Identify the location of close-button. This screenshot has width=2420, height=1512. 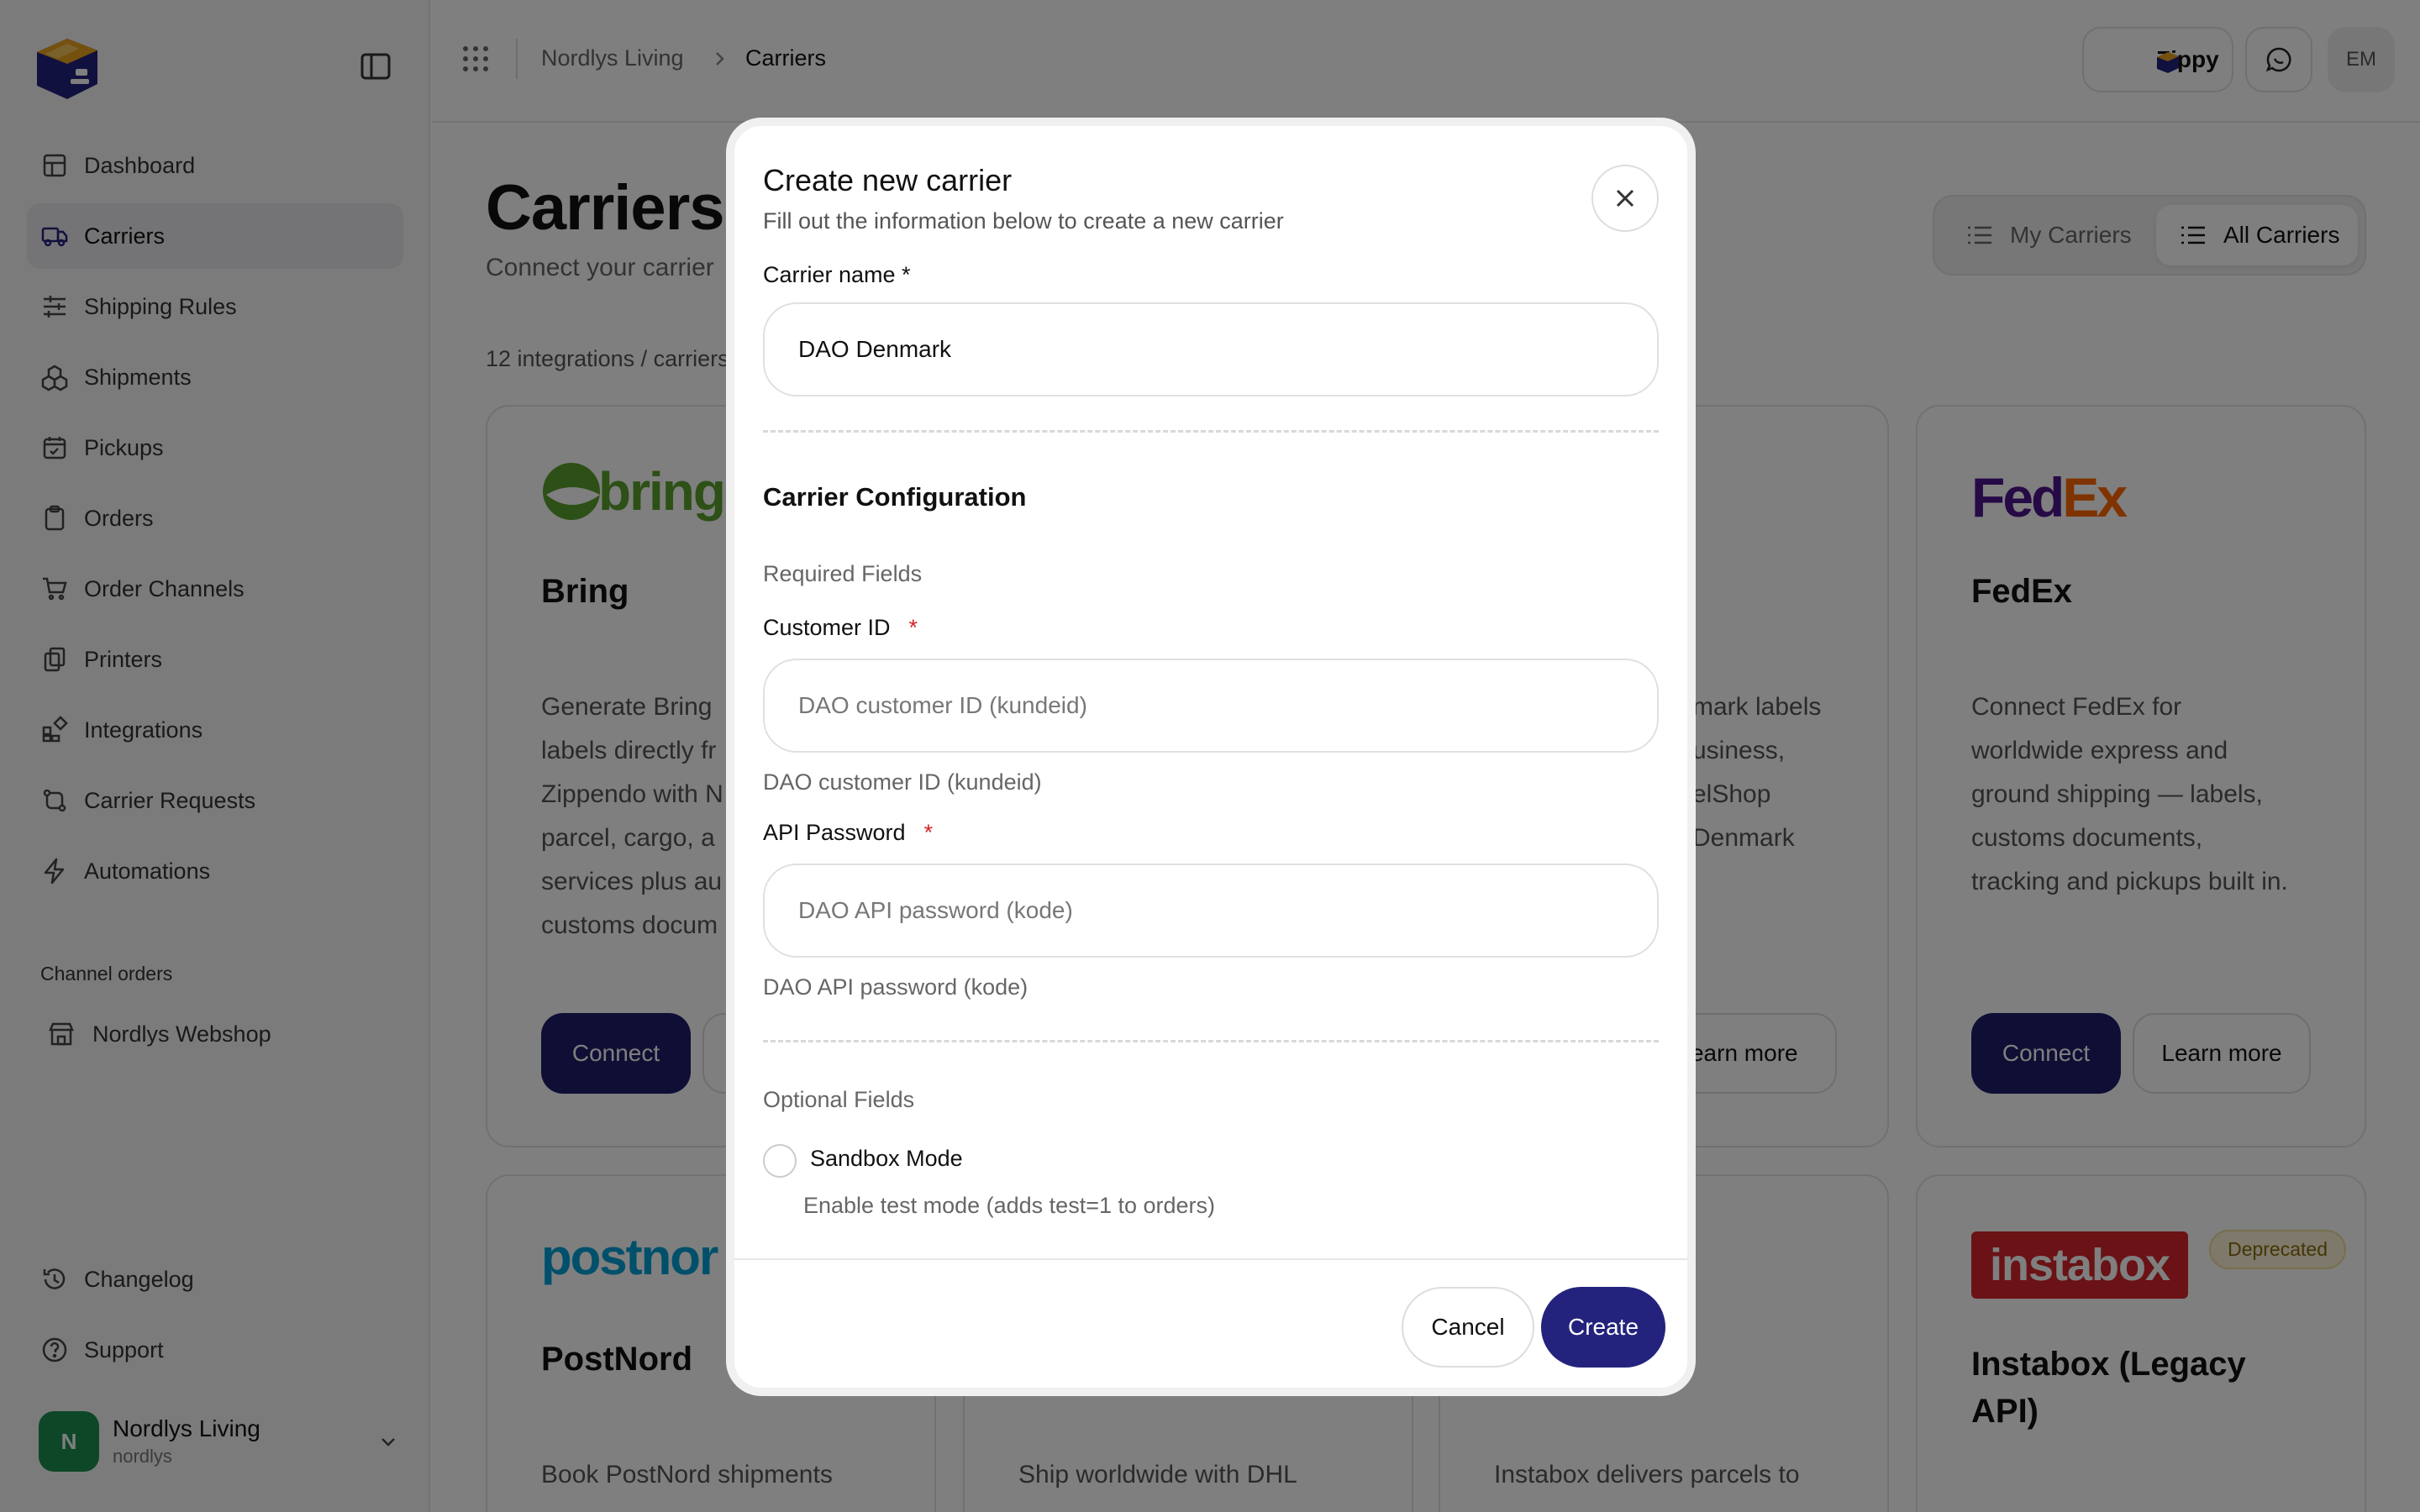
(1625, 198).